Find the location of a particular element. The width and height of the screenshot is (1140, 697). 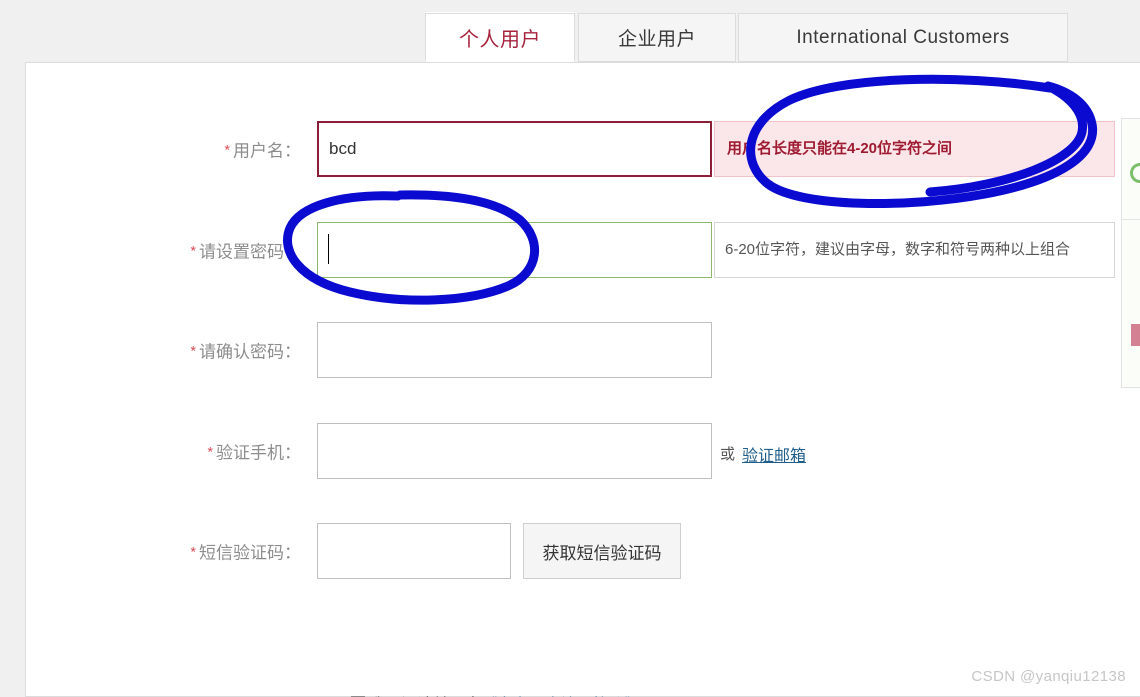

tab-personal-user-label: 个人用户 is located at coordinates (500, 40).